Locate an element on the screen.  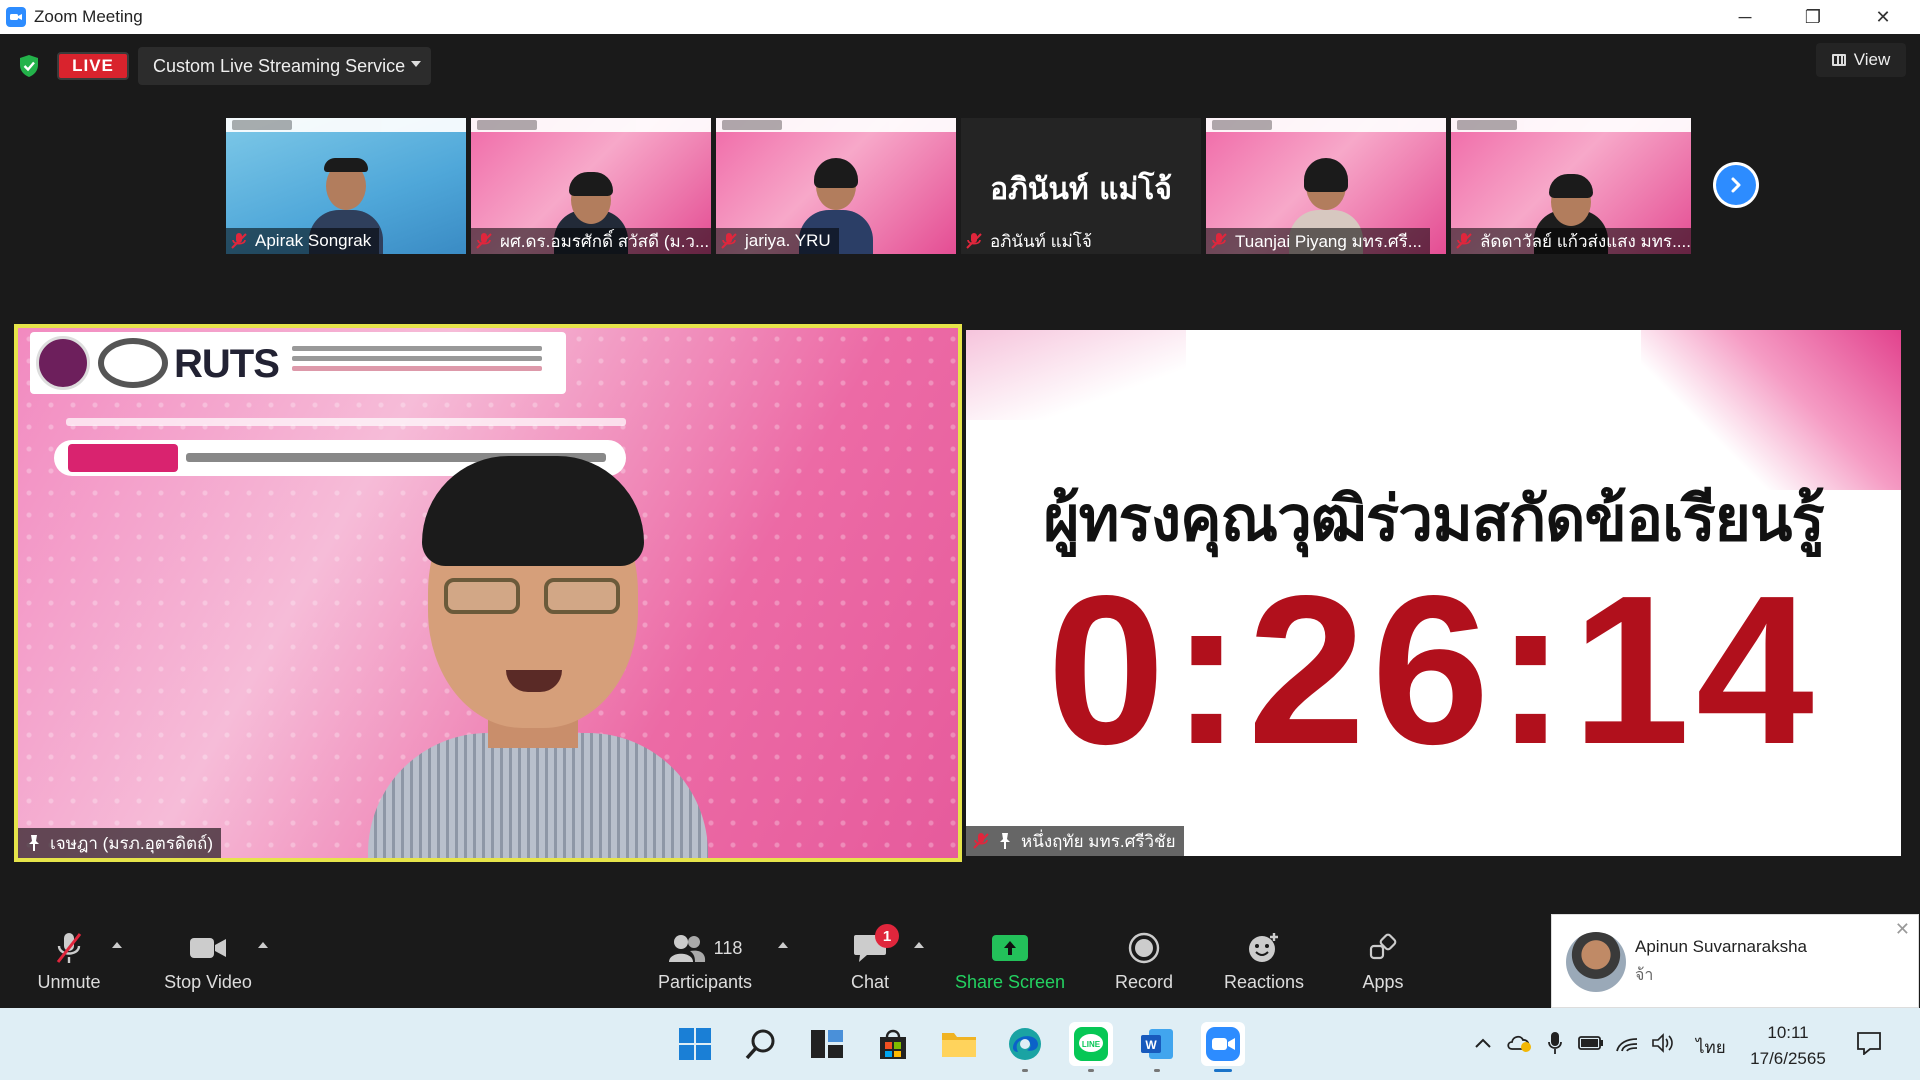
microsoft-word-icon: W is located at coordinates (1157, 1047).